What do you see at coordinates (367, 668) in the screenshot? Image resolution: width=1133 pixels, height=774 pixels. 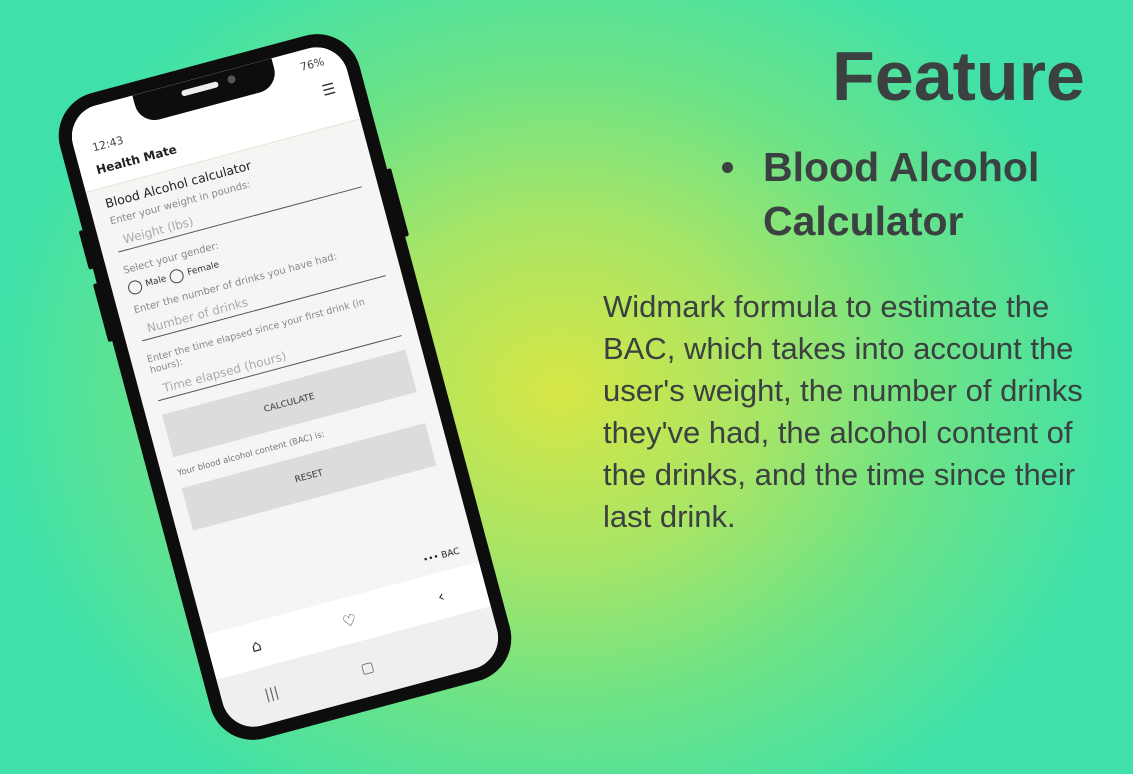 I see `home-button-icon: ▢` at bounding box center [367, 668].